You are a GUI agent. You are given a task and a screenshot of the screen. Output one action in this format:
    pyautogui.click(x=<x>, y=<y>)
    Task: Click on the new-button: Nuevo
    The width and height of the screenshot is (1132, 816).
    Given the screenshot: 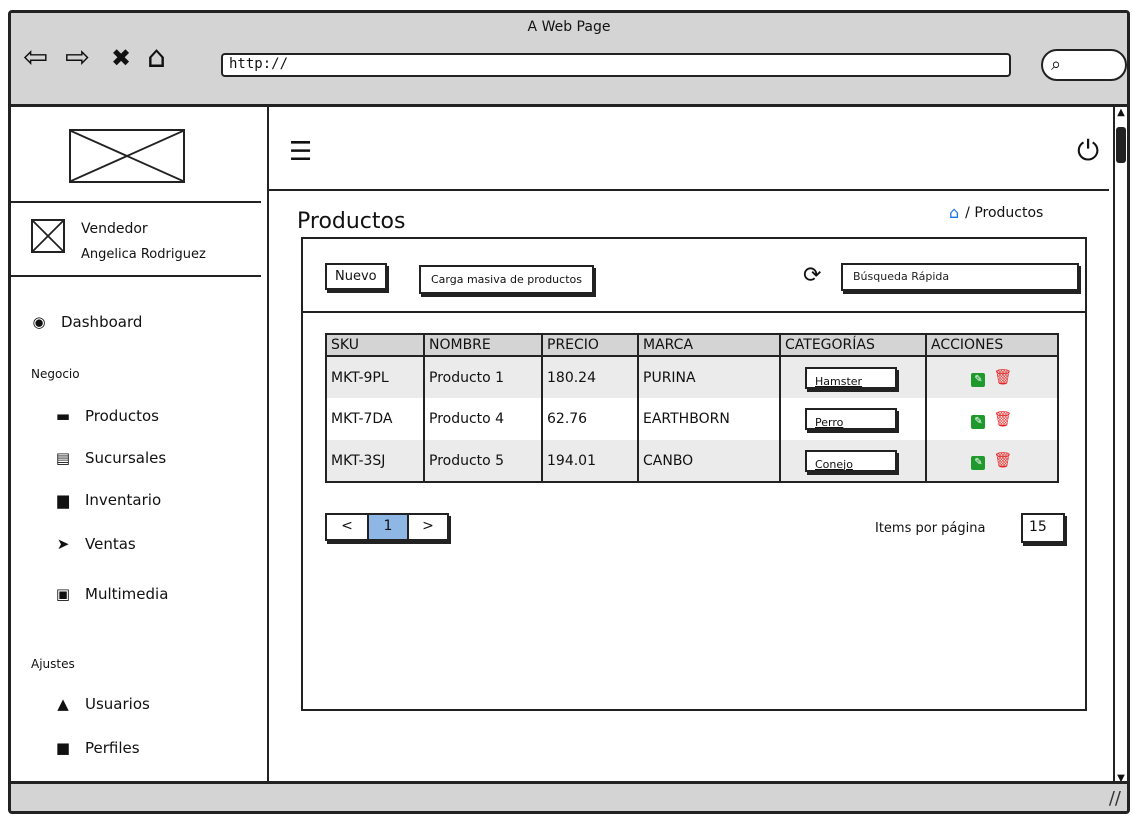 What is the action you would take?
    pyautogui.click(x=356, y=276)
    